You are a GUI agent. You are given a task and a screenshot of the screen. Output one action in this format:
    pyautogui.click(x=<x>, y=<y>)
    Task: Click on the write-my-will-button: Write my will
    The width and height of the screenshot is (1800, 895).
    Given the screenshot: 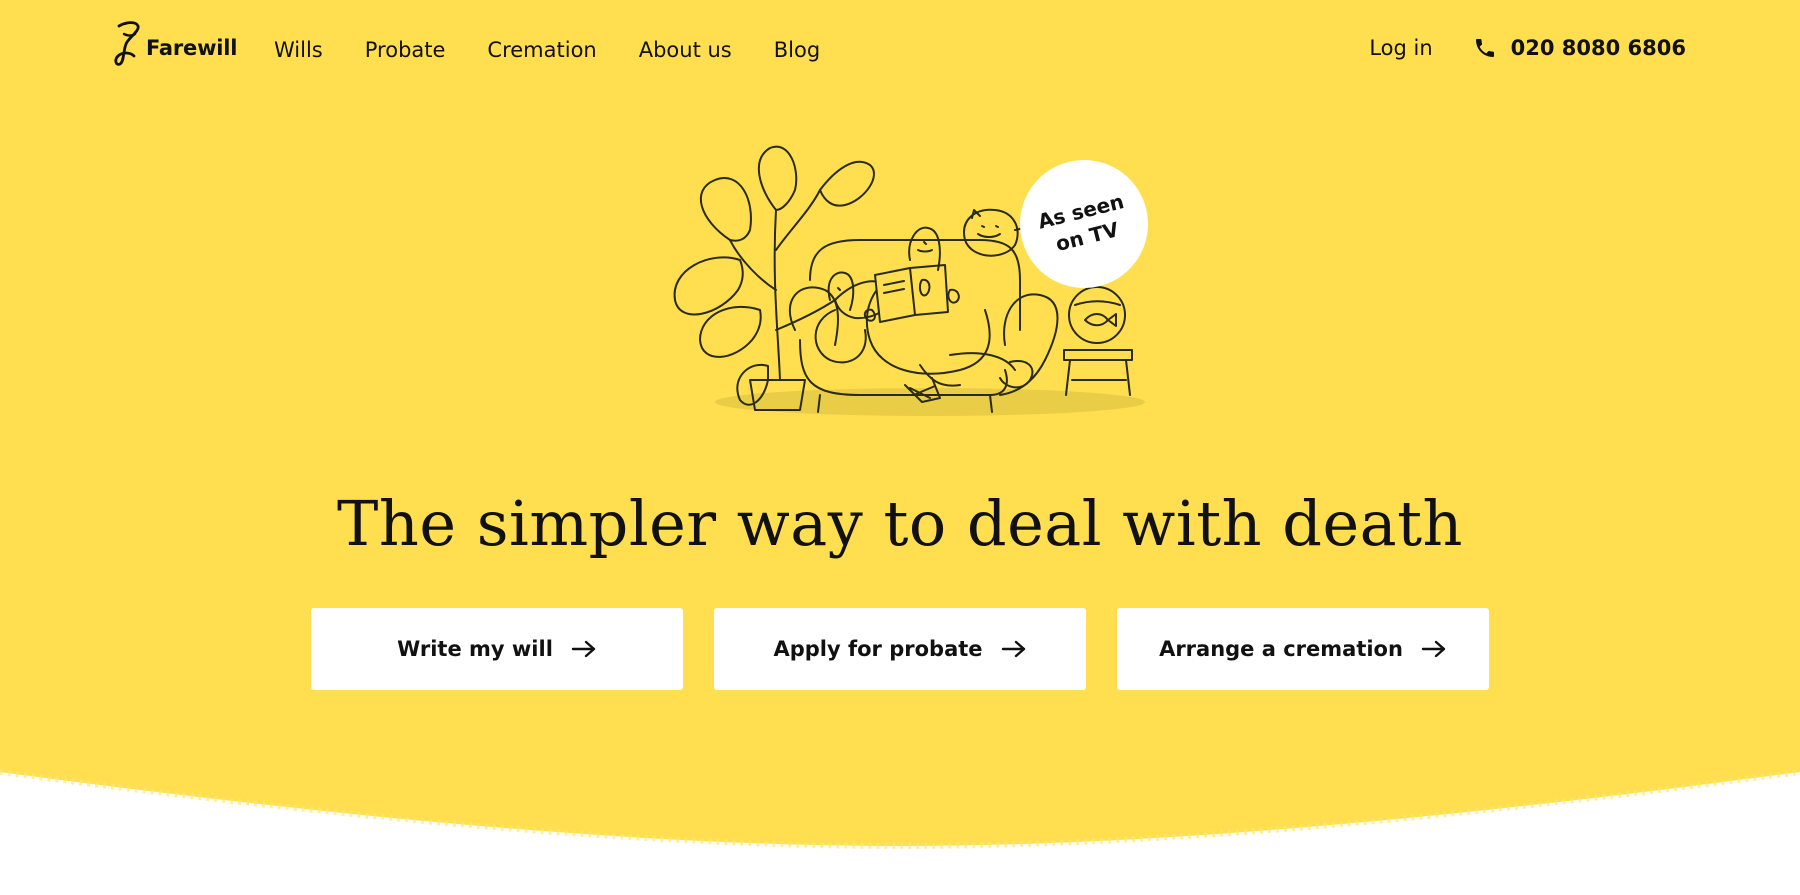 What is the action you would take?
    pyautogui.click(x=497, y=649)
    